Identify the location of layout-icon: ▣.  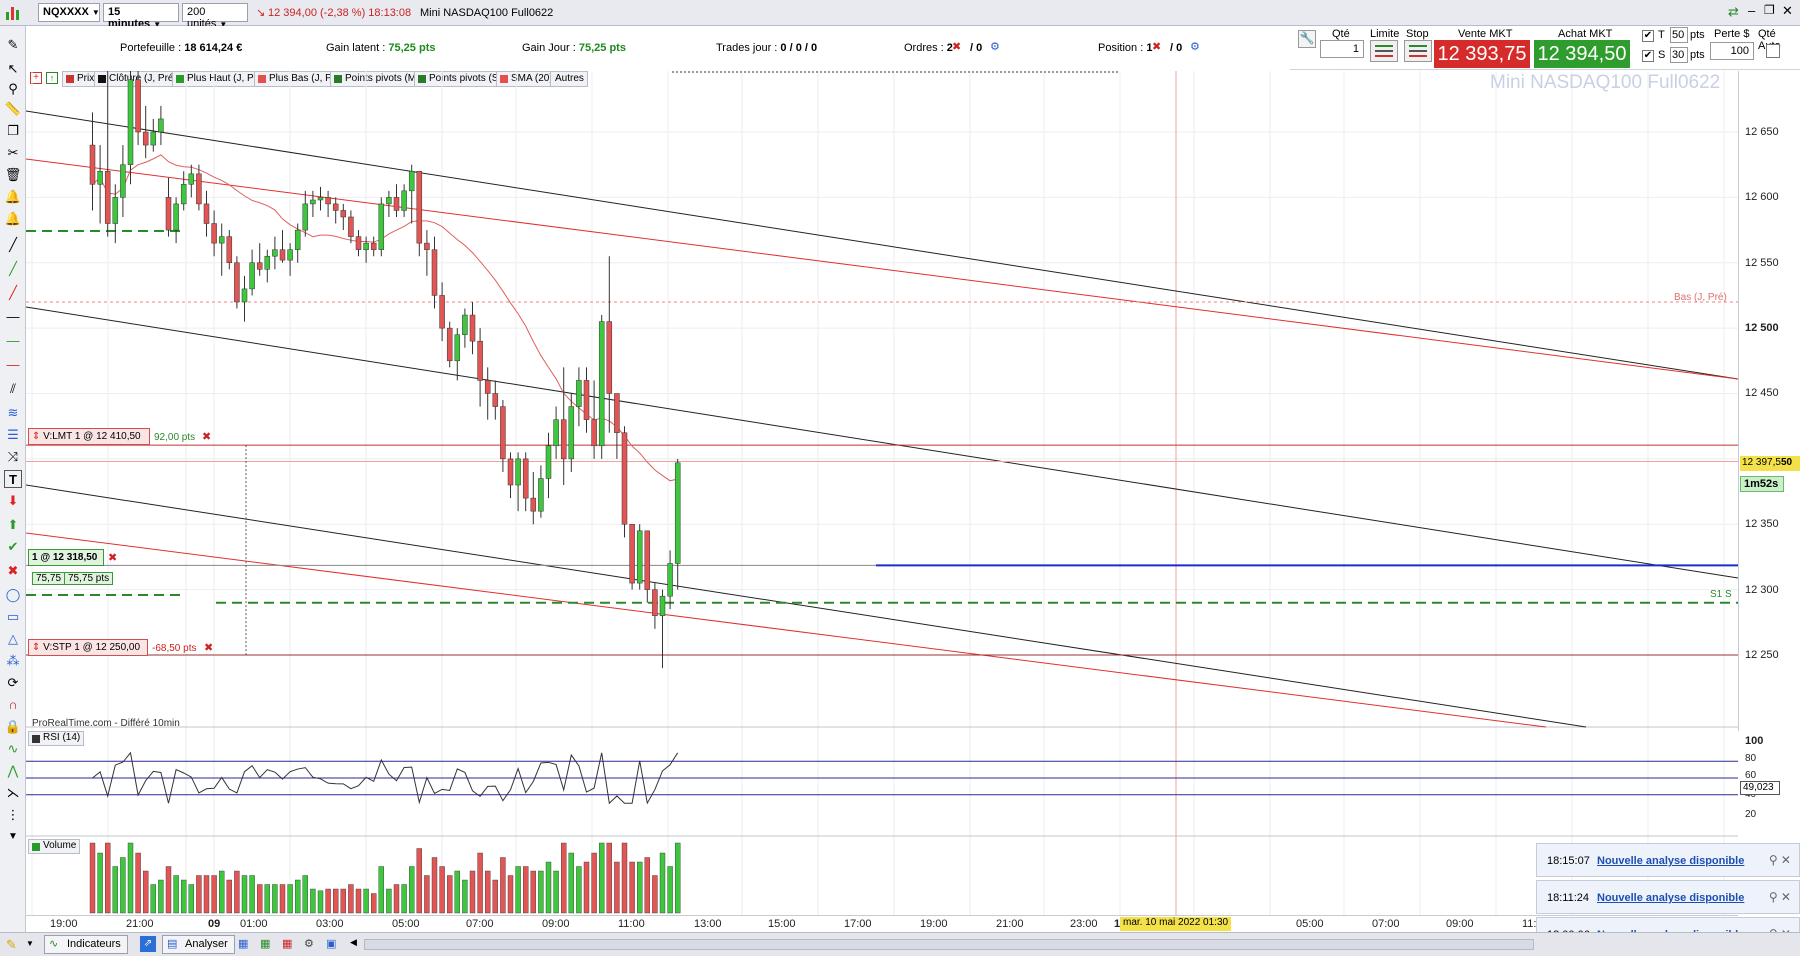
(331, 943).